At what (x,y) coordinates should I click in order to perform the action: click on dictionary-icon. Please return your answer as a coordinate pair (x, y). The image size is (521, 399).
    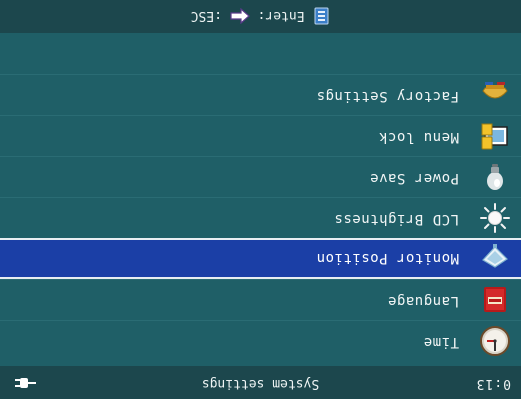
    Looking at the image, I should click on (495, 299).